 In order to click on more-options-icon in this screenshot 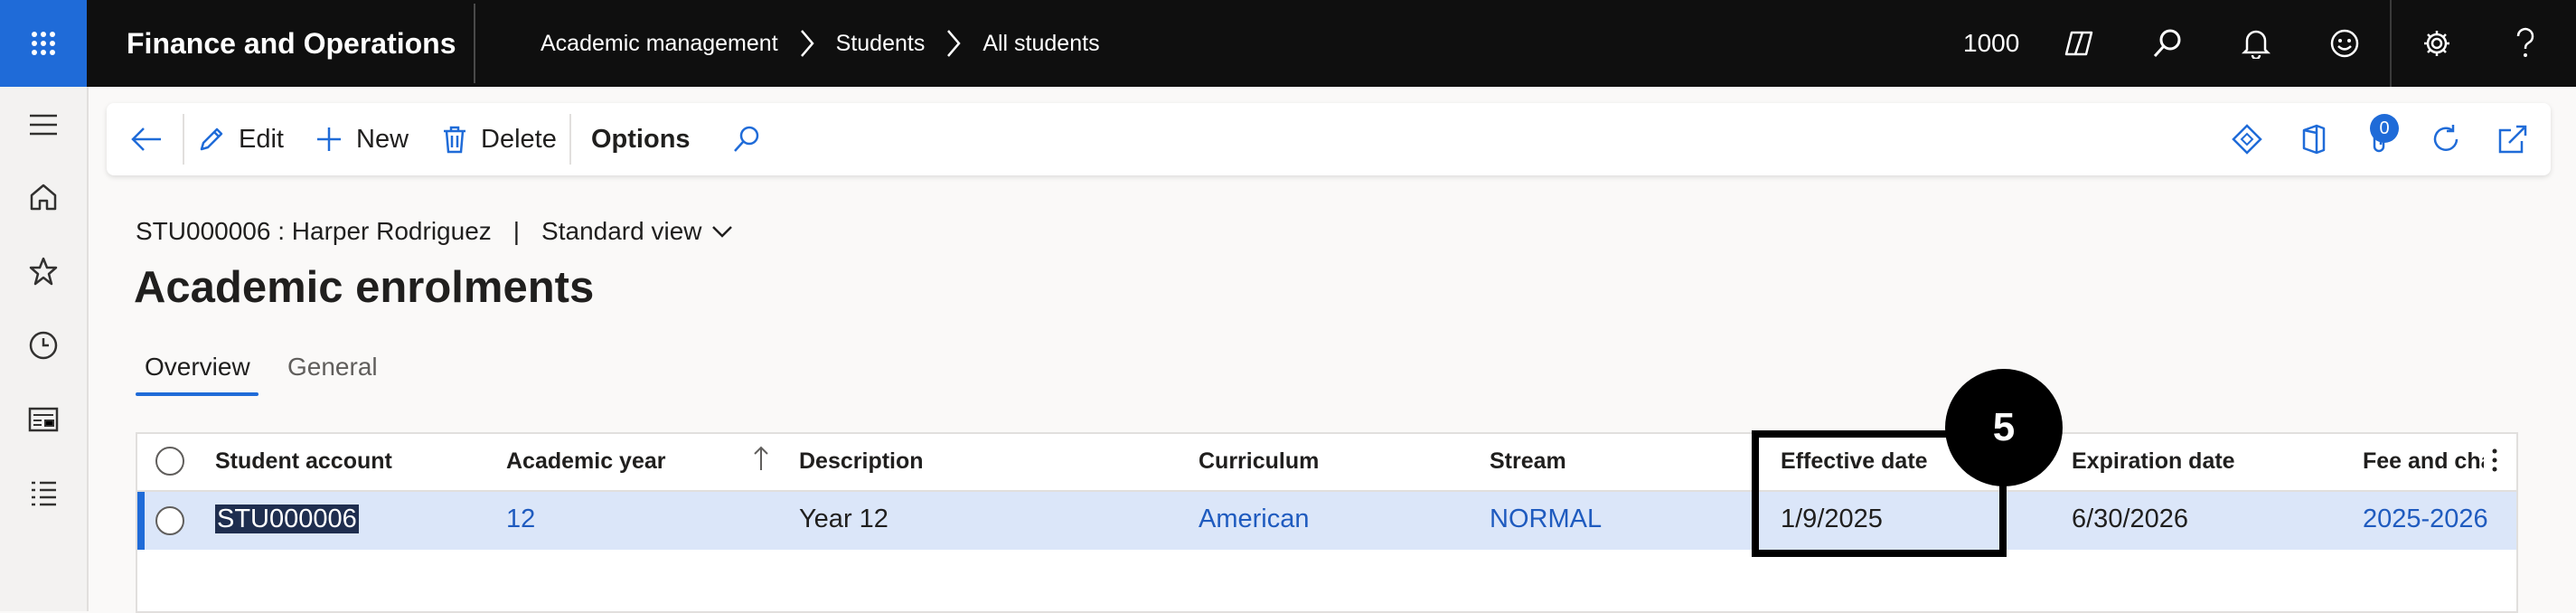, I will do `click(2494, 460)`.